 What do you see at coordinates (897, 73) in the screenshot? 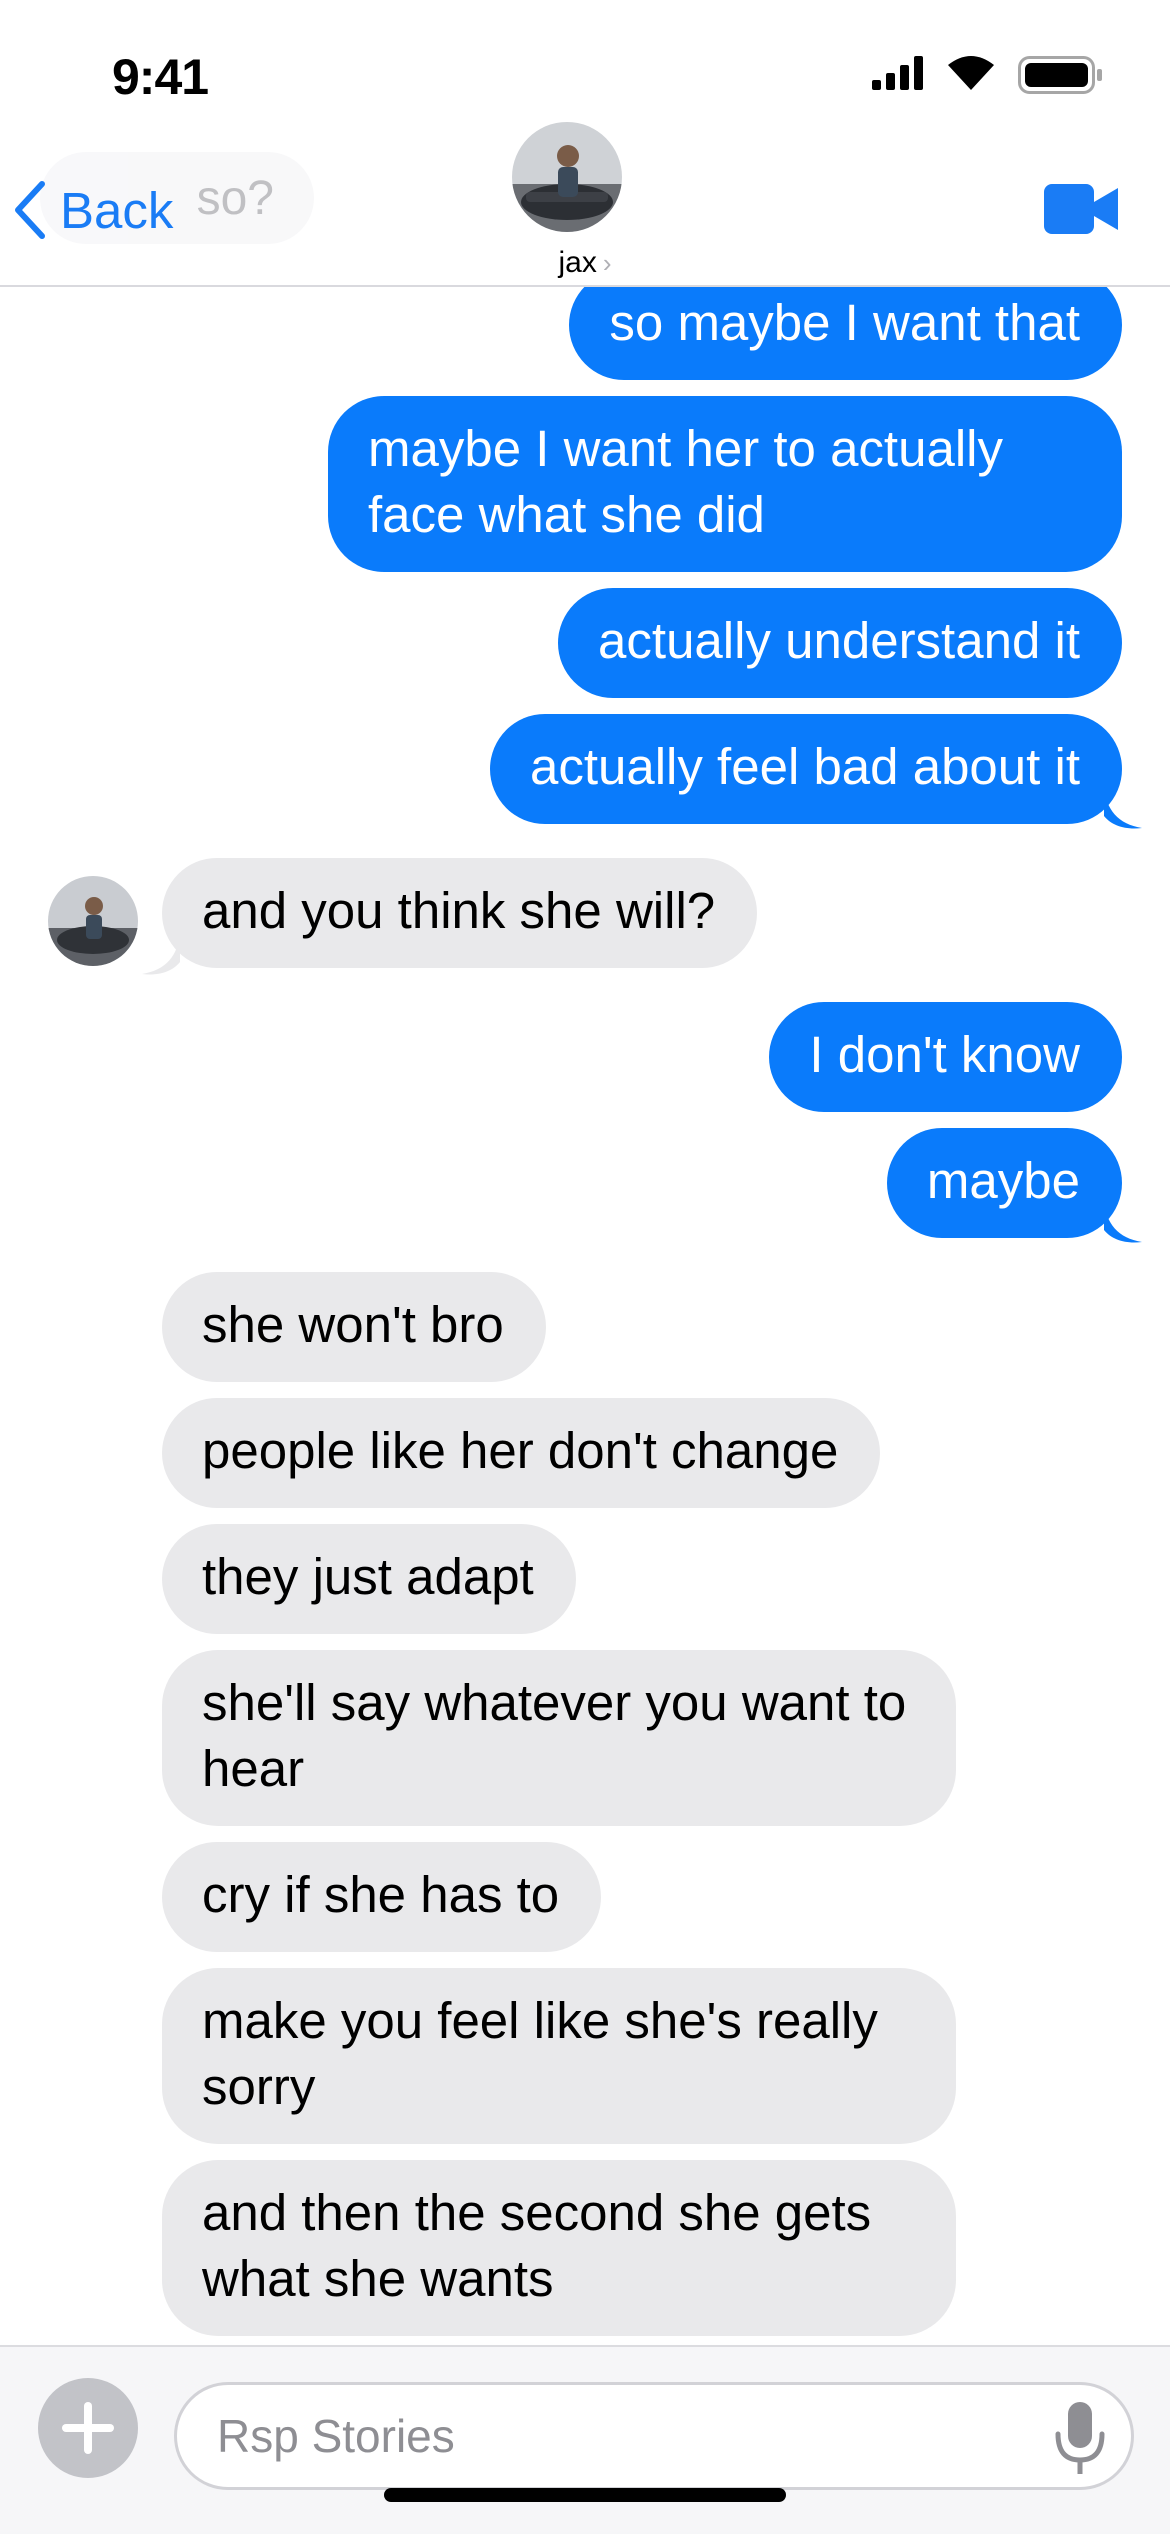
I see `cellular-signal-icon` at bounding box center [897, 73].